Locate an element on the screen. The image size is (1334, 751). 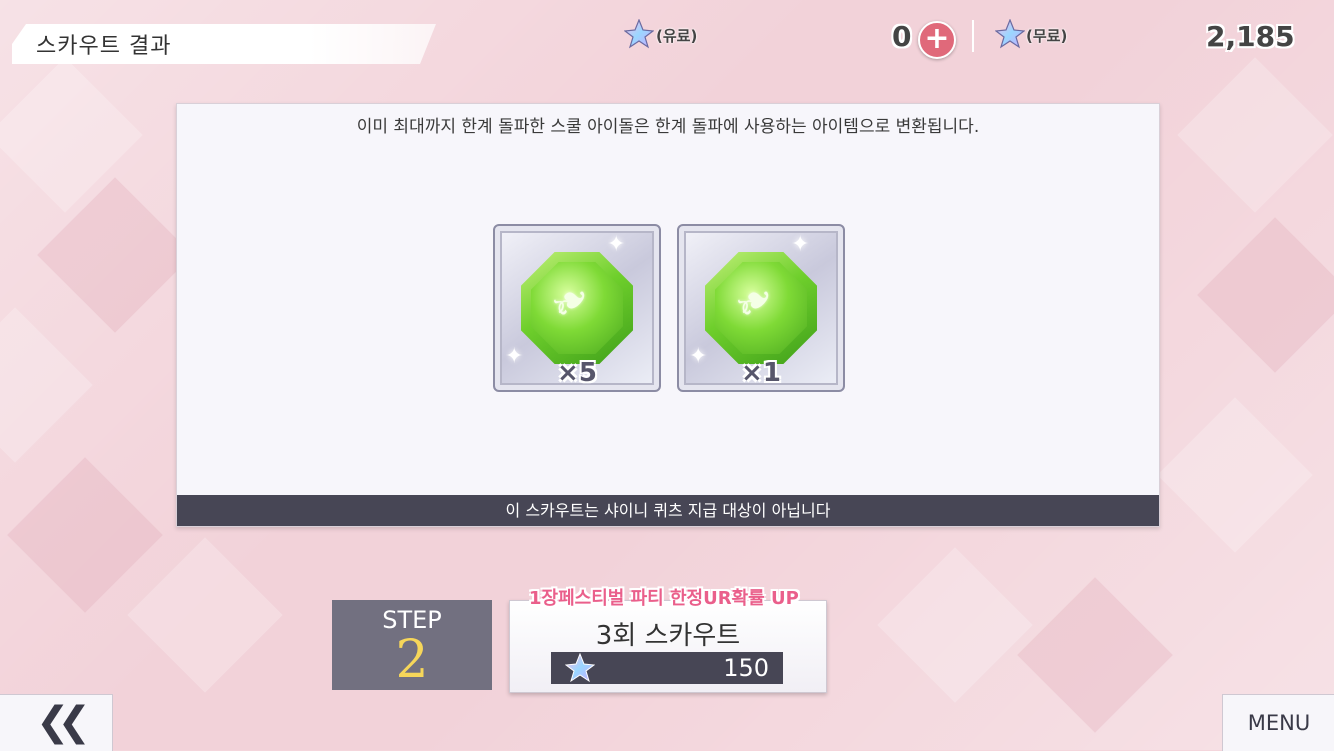
scout-button-label: 3회 스카우트 is located at coordinates (668, 636).